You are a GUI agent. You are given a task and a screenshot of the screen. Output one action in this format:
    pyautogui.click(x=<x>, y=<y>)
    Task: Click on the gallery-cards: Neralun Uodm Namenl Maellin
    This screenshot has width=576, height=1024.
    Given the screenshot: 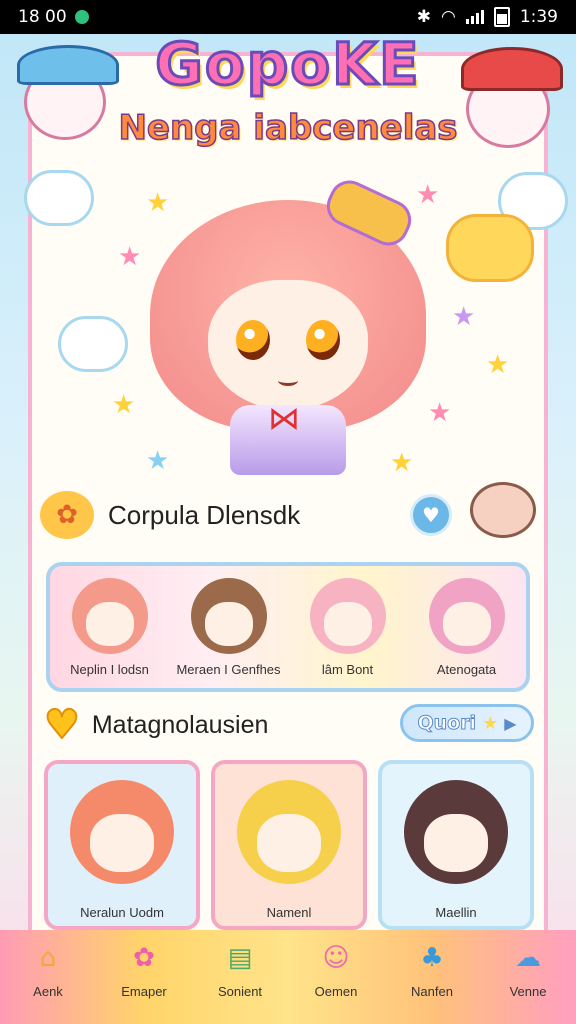 What is the action you would take?
    pyautogui.click(x=289, y=845)
    